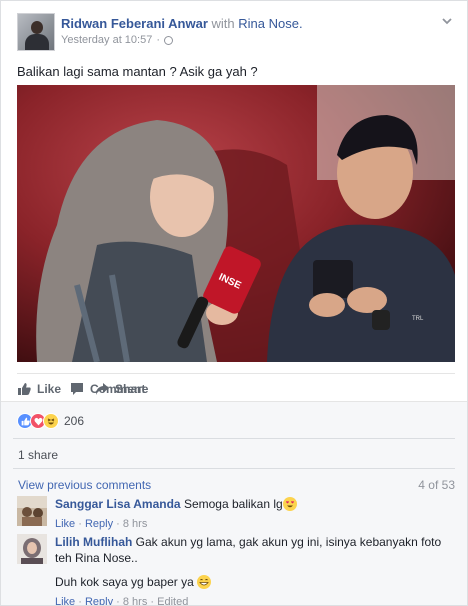  Describe the element at coordinates (122, 601) in the screenshot. I see `comment-actions: Like · Reply · 8 hrs · Edited` at that location.